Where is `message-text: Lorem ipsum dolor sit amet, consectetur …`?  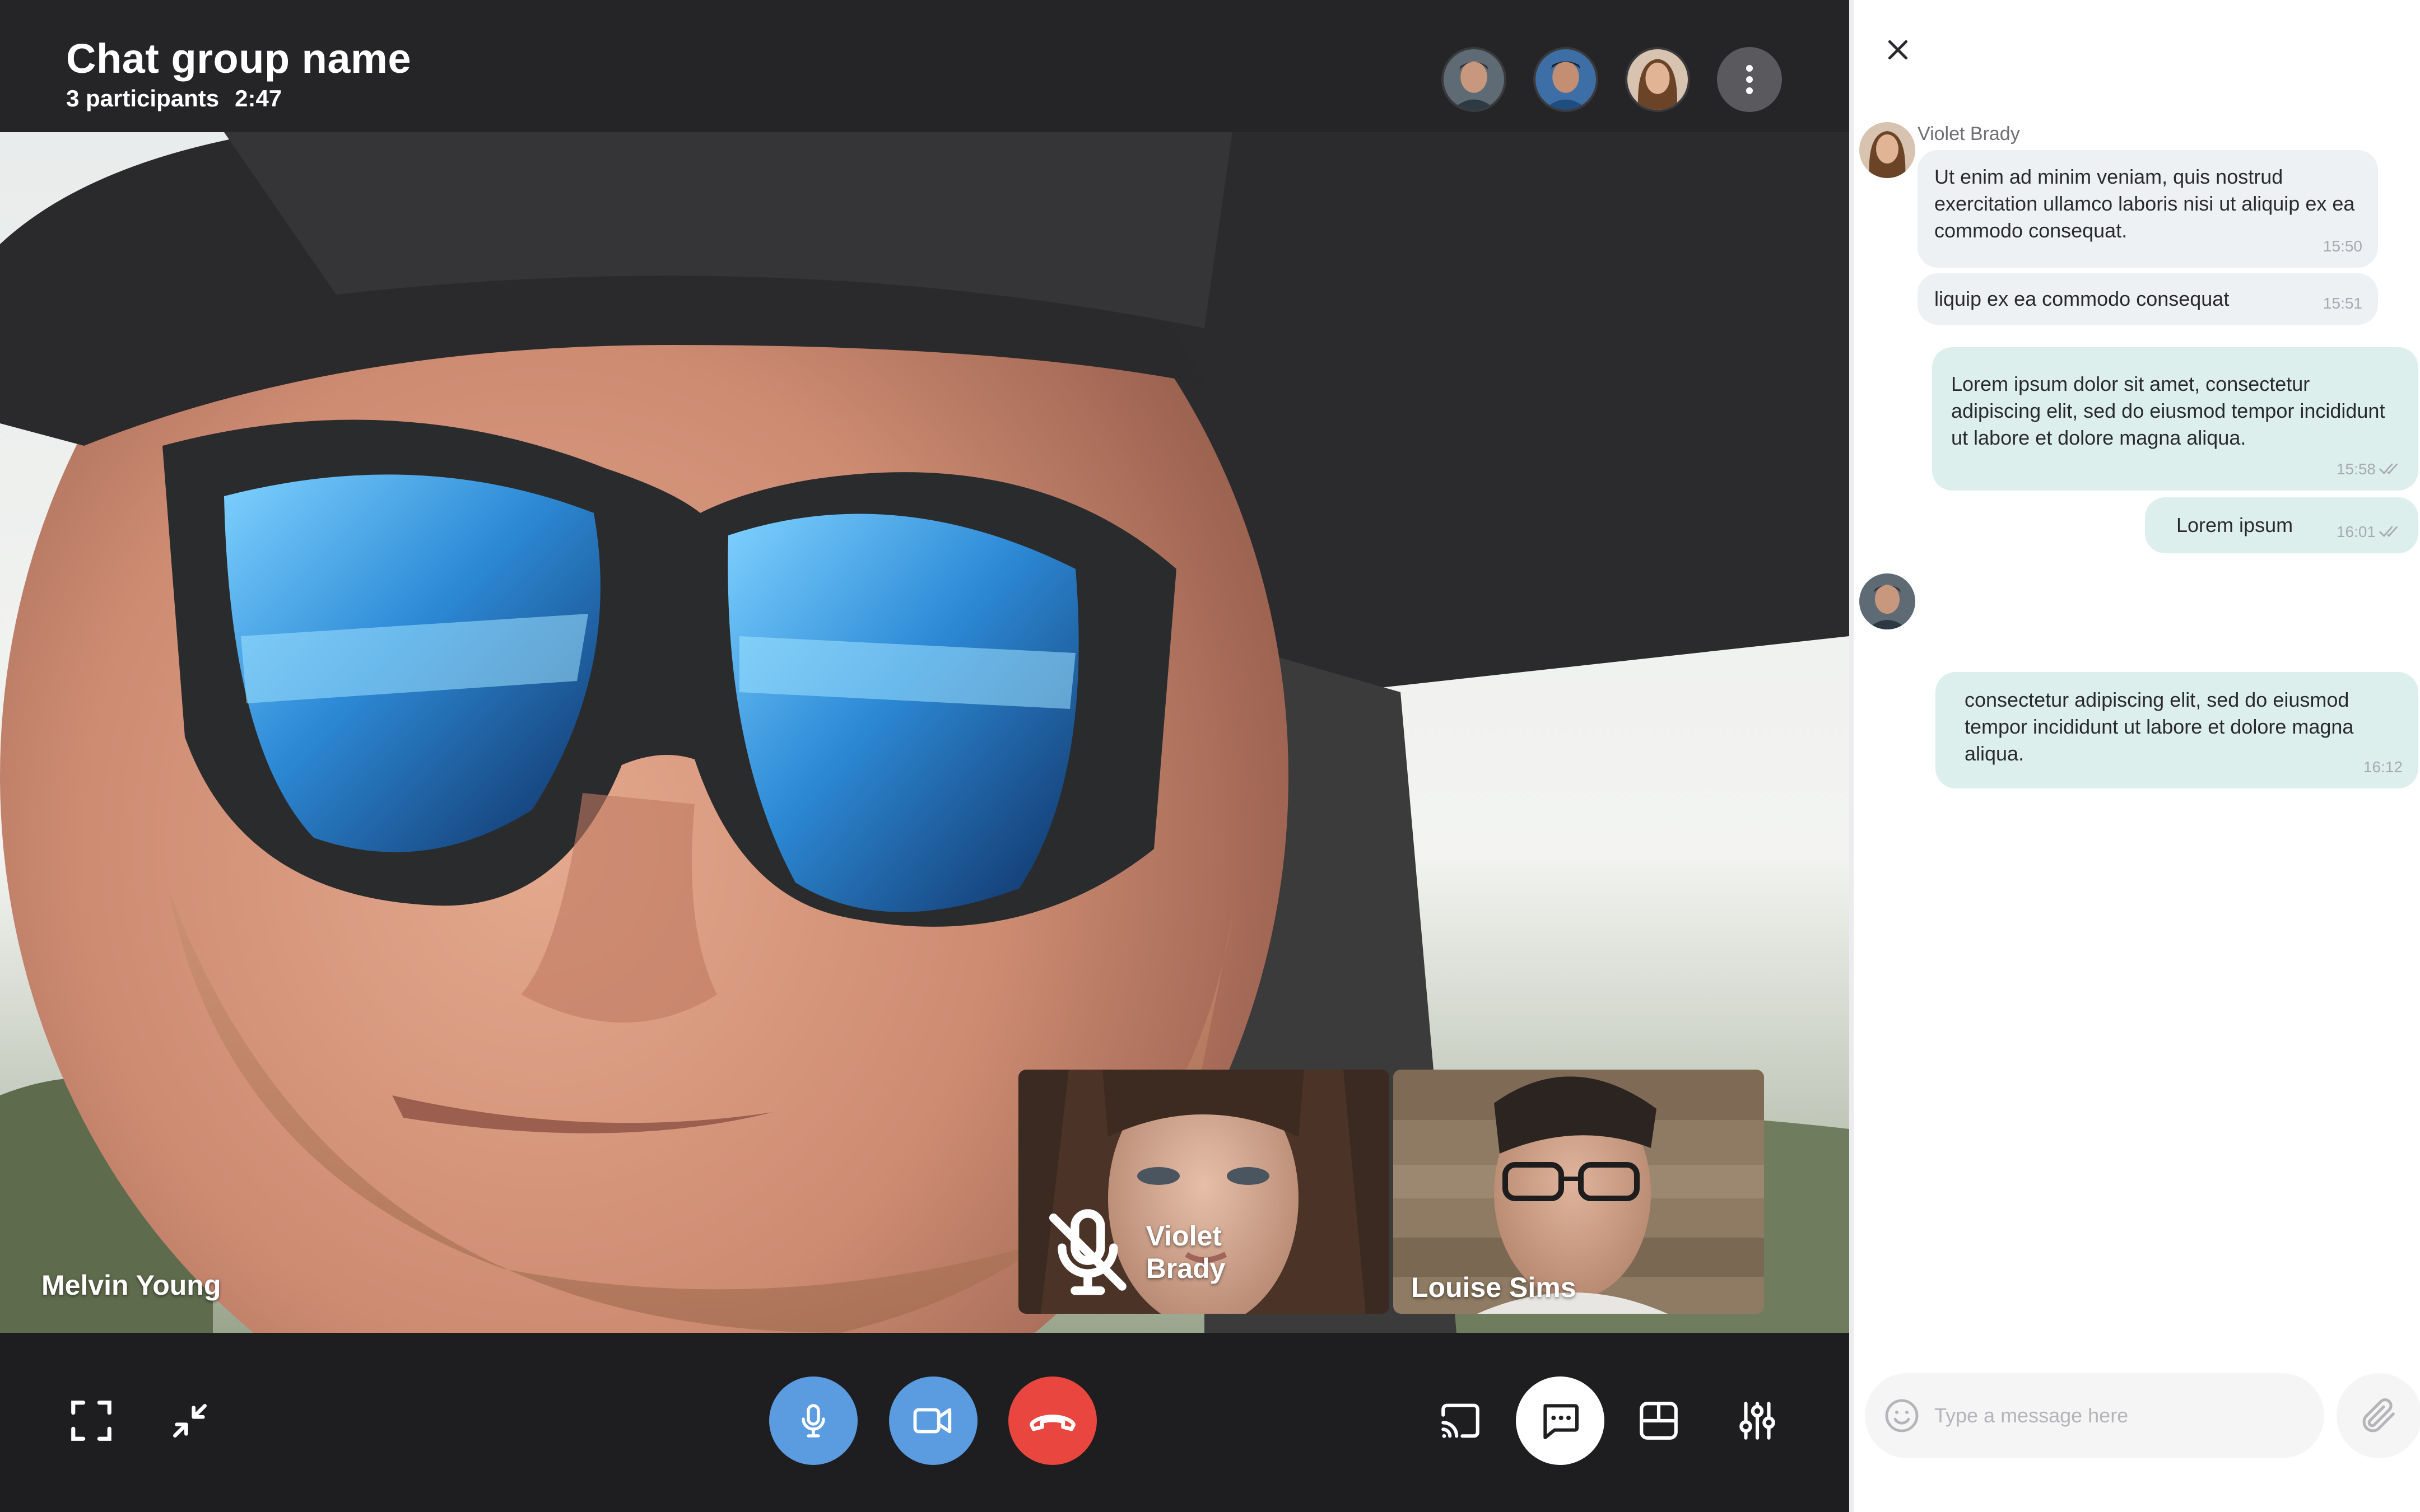
message-text: Lorem ipsum dolor sit amet, consectetur … is located at coordinates (2168, 411).